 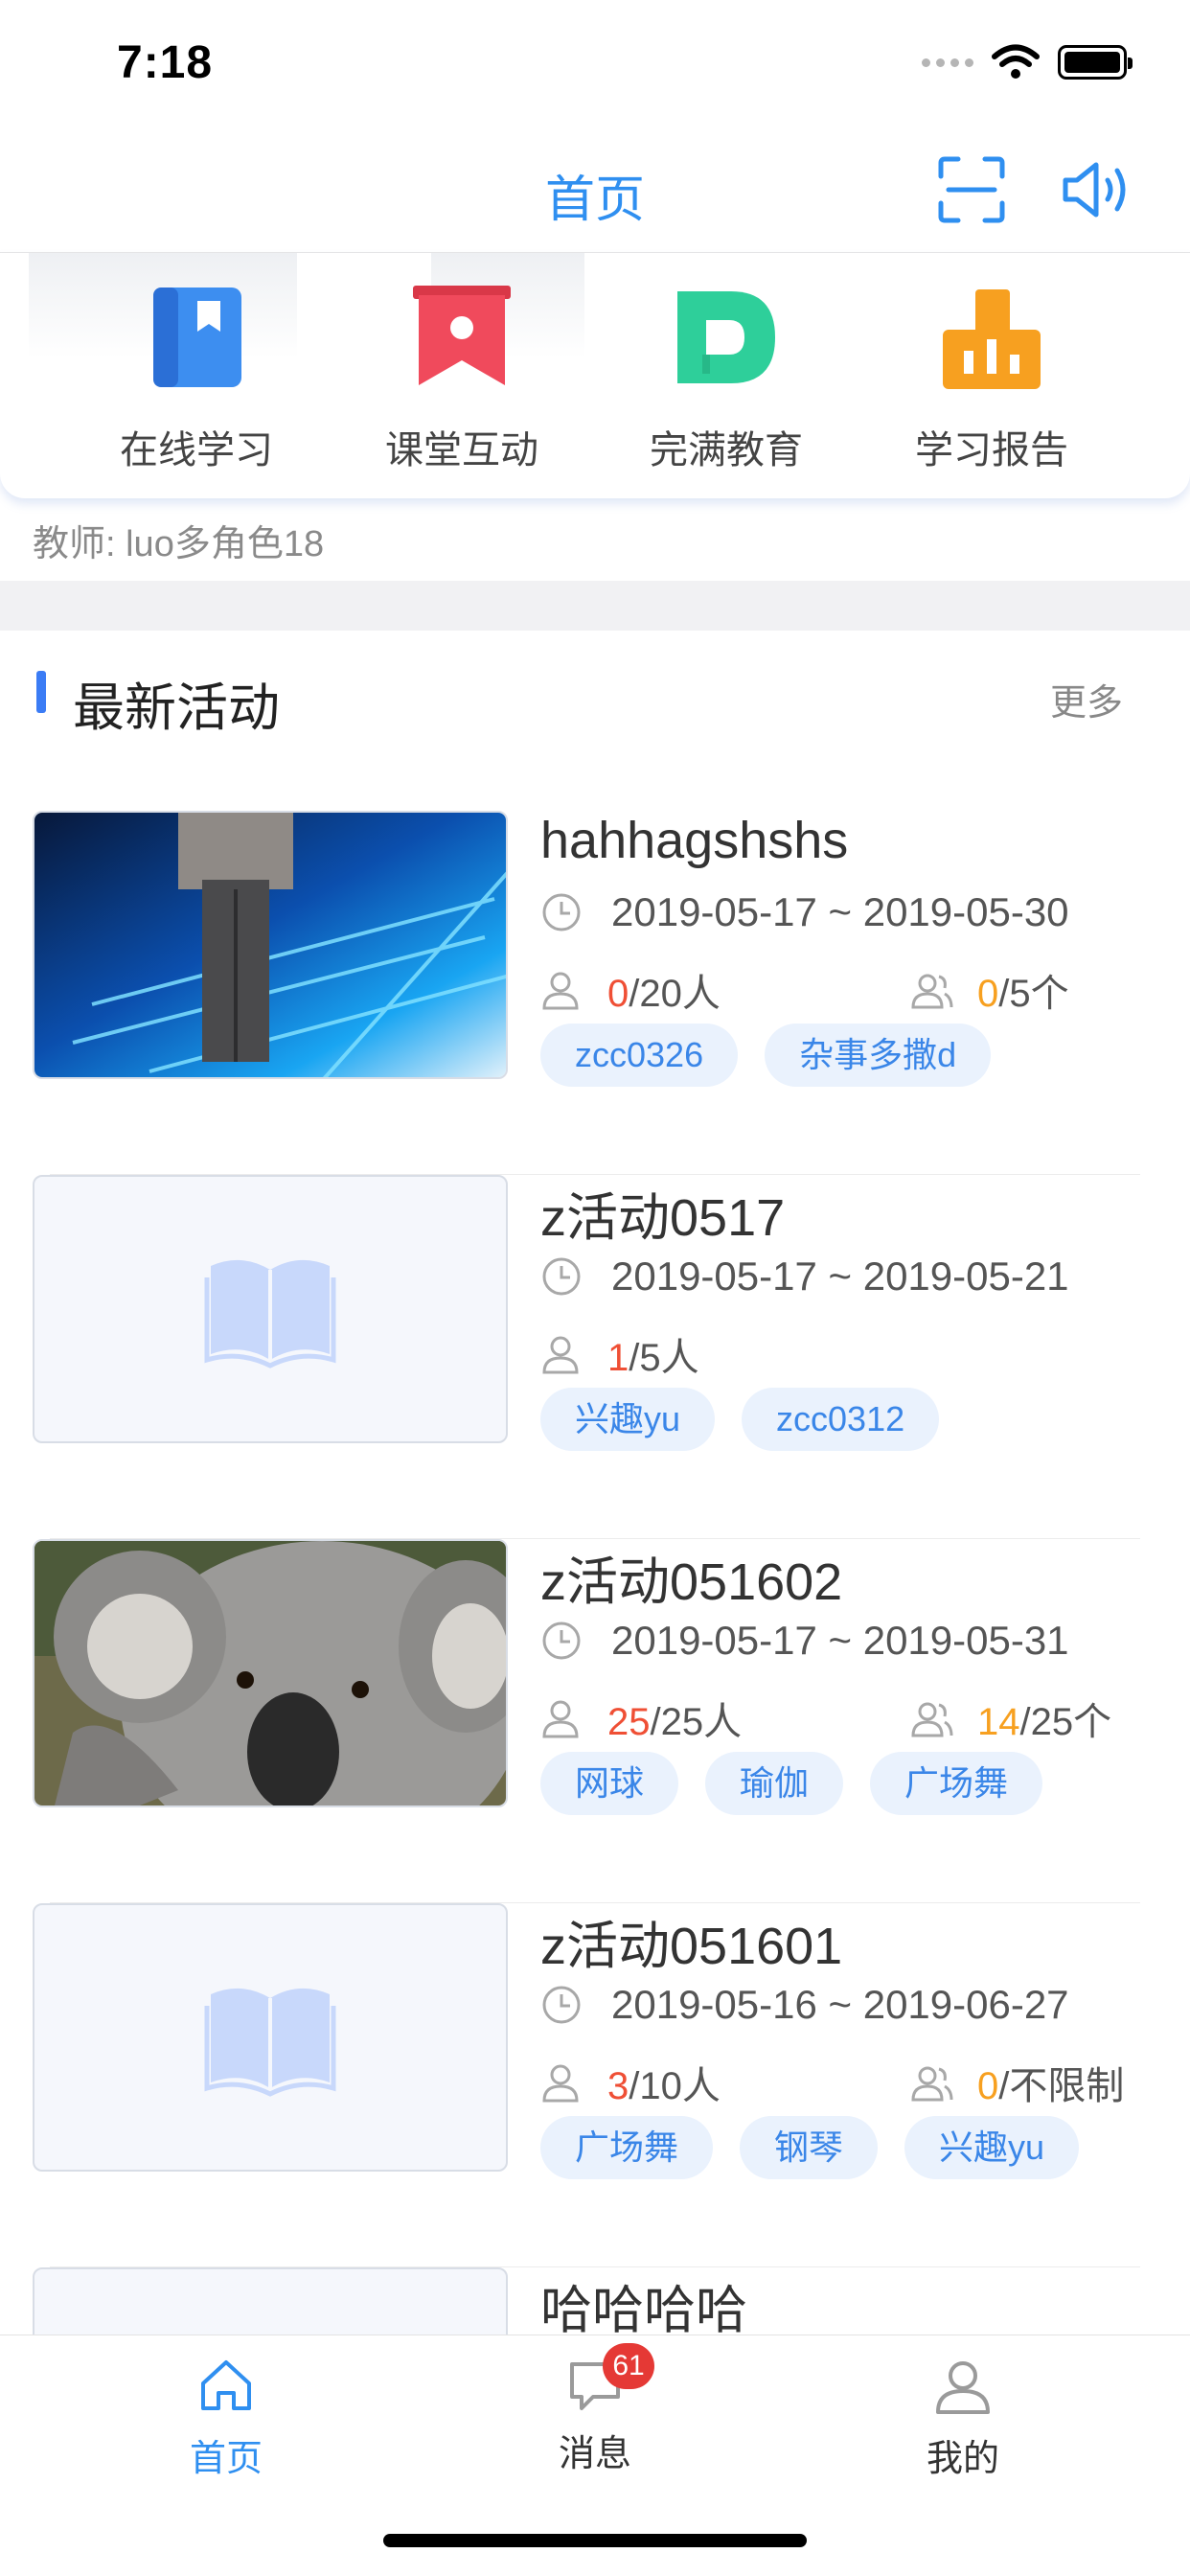 What do you see at coordinates (1011, 1718) in the screenshot?
I see `activity-groups: 14/25个` at bounding box center [1011, 1718].